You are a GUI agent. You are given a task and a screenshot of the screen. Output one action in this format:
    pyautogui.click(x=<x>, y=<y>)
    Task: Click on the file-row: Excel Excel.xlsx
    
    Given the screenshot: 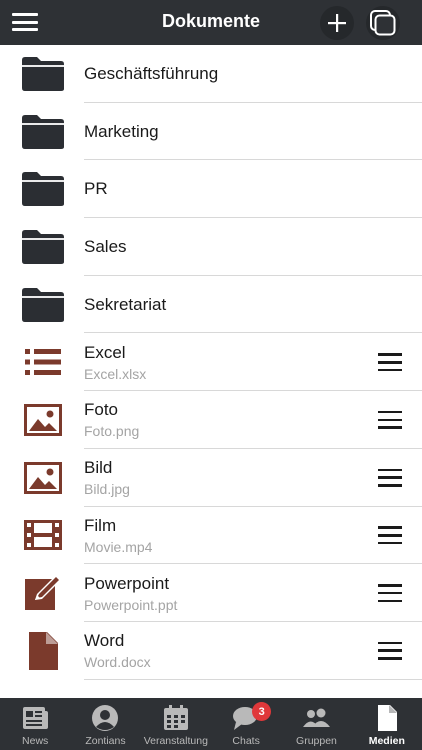 What is the action you would take?
    pyautogui.click(x=211, y=362)
    